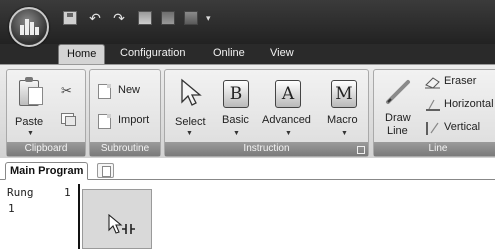 Image resolution: width=495 pixels, height=249 pixels. I want to click on new-subroutine-button: New, so click(127, 91).